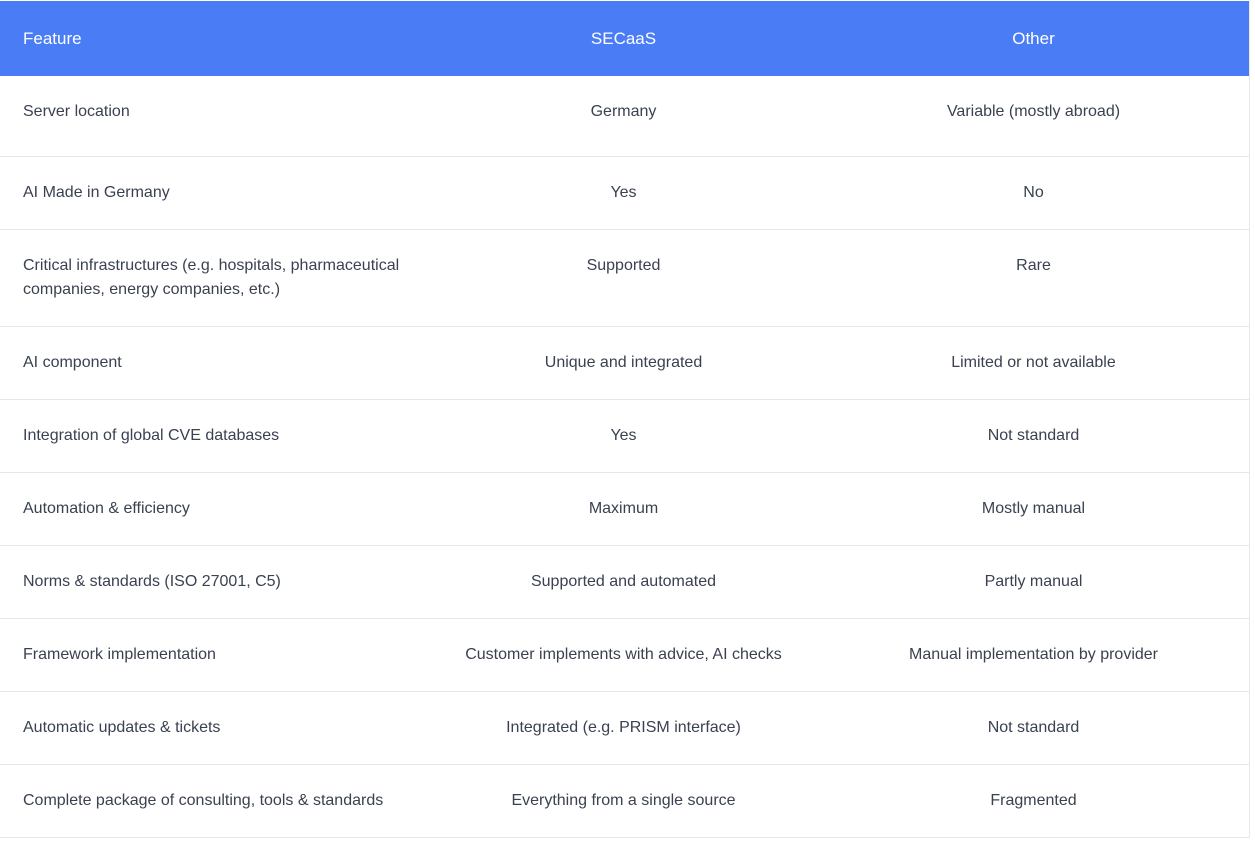 This screenshot has height=861, width=1255. I want to click on cell-secaas: Supported and automated, so click(623, 582).